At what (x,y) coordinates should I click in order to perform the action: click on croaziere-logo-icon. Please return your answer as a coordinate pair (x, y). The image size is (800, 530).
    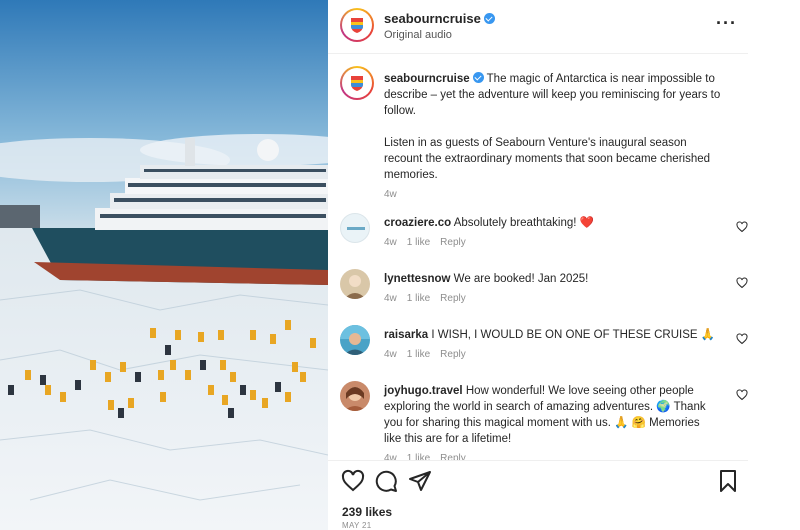
    Looking at the image, I should click on (356, 228).